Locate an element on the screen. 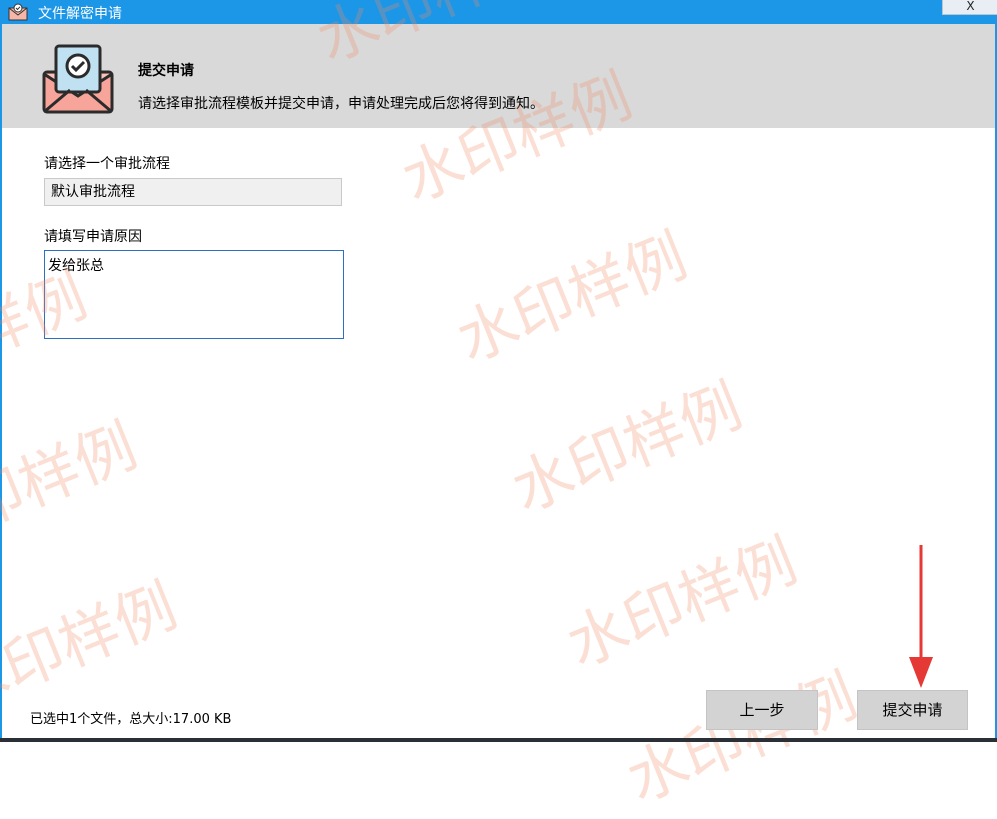 This screenshot has height=819, width=997. previous-step-button: 上一步 is located at coordinates (762, 710).